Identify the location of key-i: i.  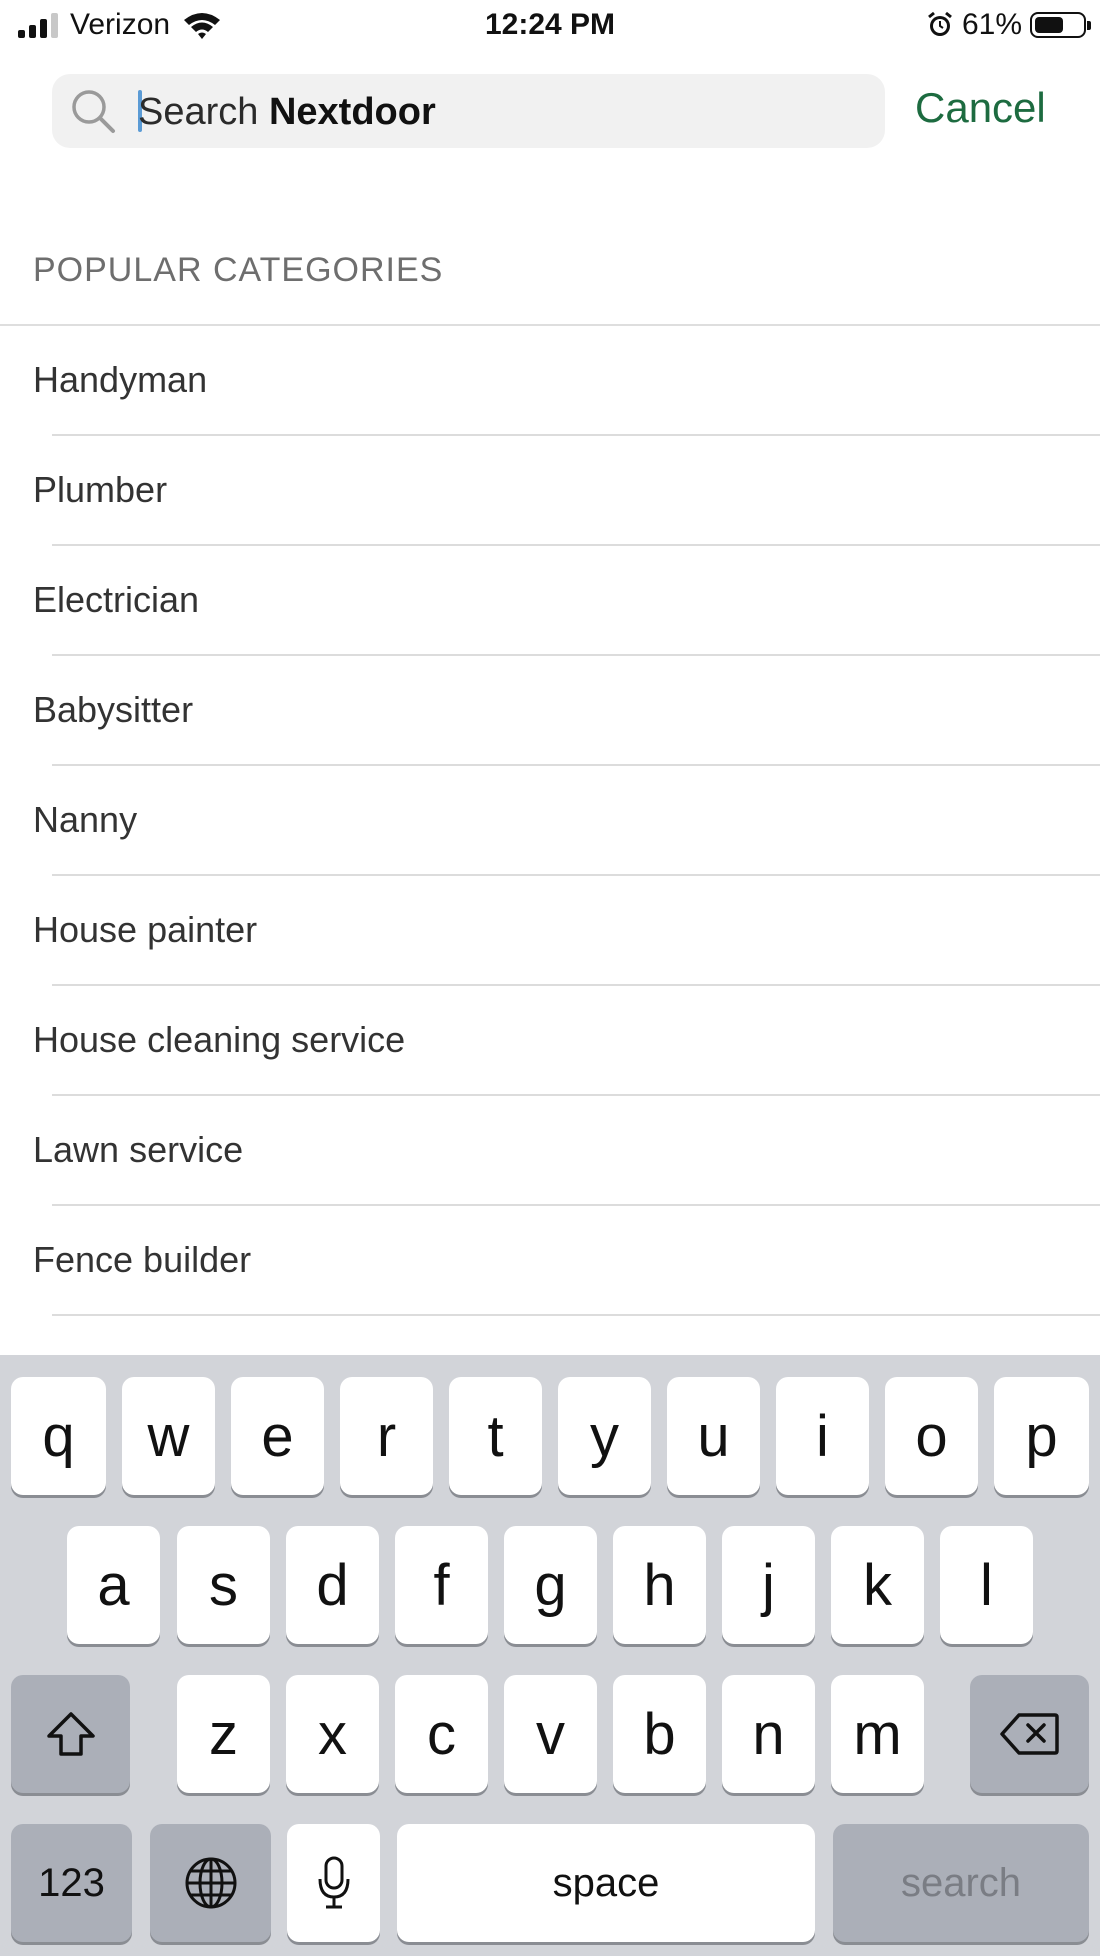
(822, 1436).